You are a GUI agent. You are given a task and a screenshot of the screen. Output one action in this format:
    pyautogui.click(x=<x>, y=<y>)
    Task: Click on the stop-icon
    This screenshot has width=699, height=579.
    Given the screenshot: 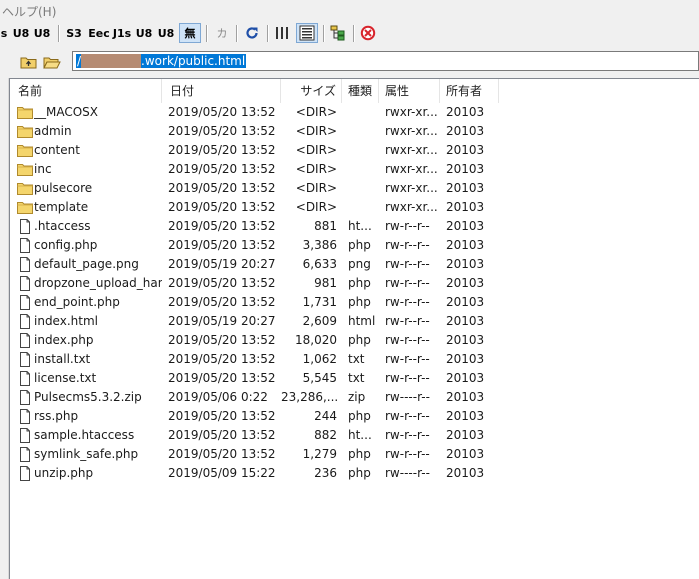 What is the action you would take?
    pyautogui.click(x=368, y=33)
    